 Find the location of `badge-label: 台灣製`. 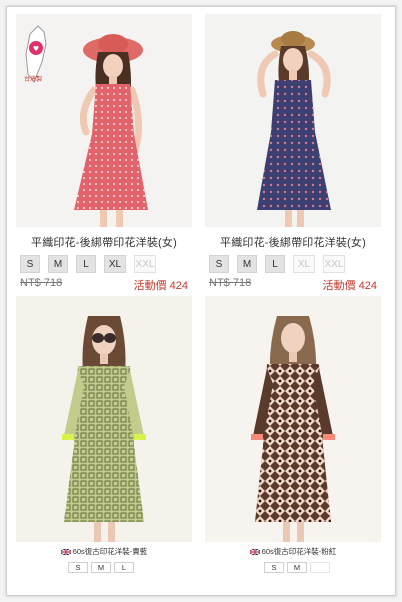

badge-label: 台灣製 is located at coordinates (33, 80).